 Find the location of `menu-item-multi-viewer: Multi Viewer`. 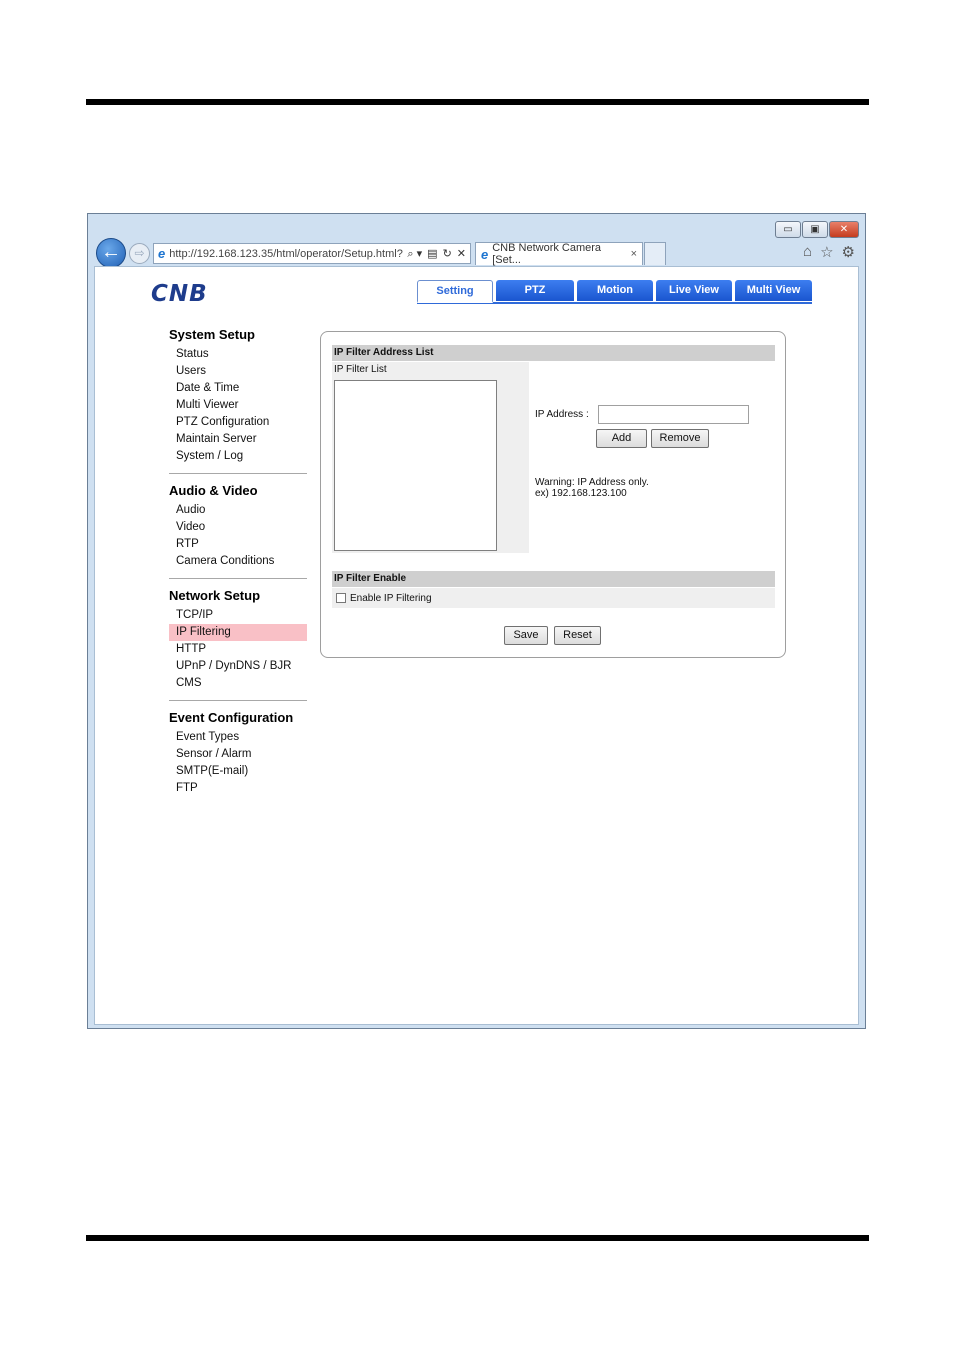

menu-item-multi-viewer: Multi Viewer is located at coordinates (238, 405).